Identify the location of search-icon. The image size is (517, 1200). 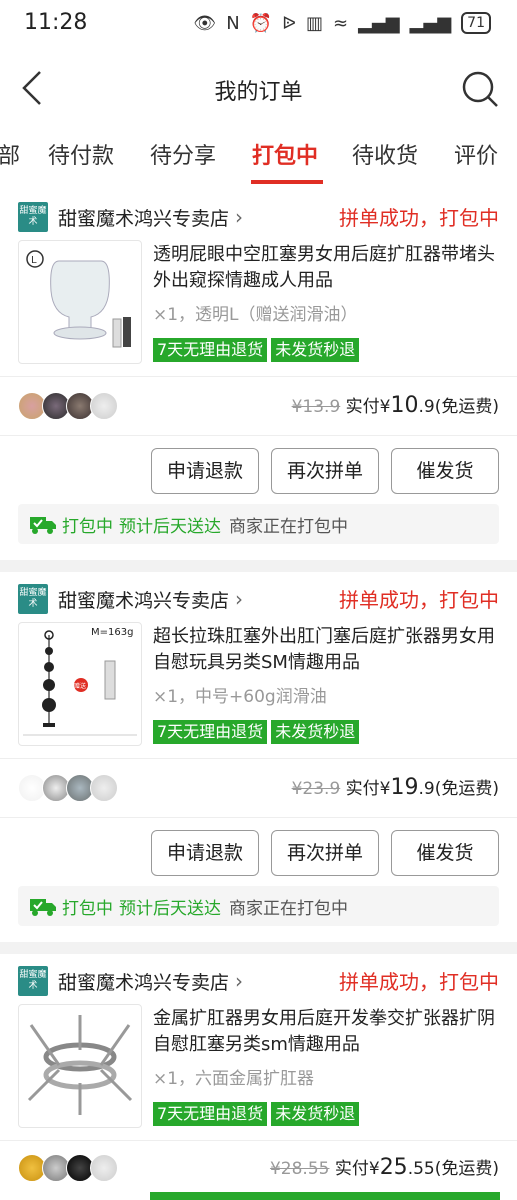
(480, 89).